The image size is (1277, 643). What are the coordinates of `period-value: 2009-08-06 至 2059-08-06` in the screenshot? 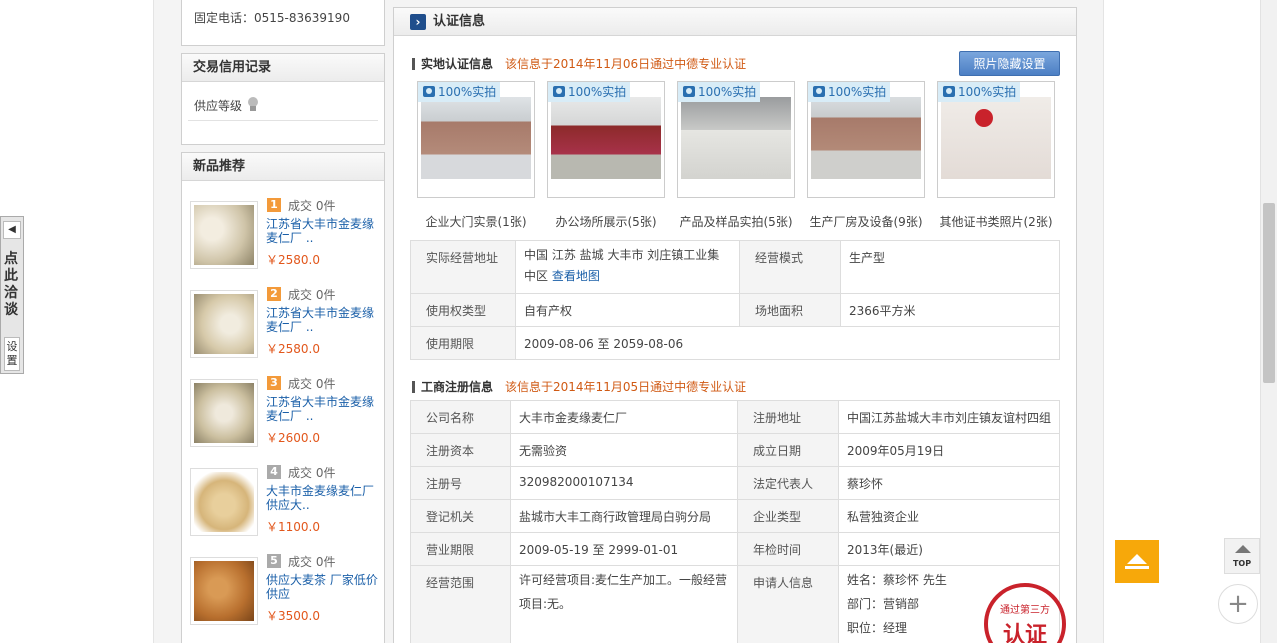 It's located at (787, 343).